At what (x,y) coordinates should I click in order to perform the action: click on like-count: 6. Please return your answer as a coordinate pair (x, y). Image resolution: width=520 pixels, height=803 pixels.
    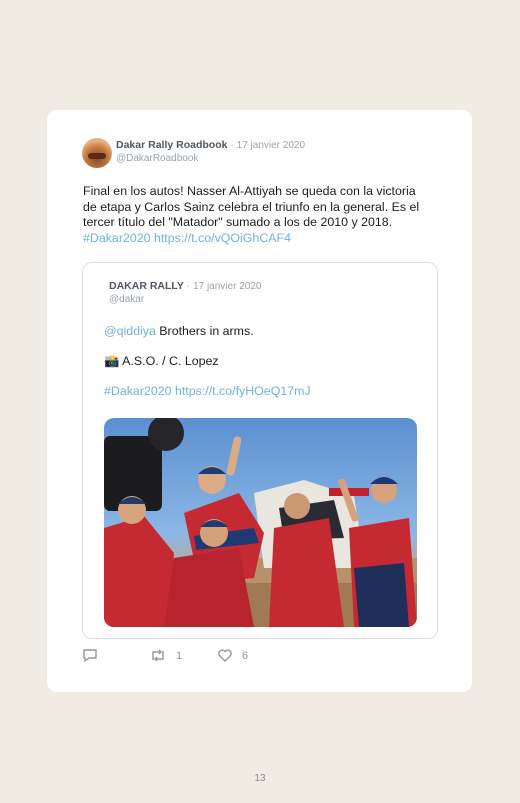
    Looking at the image, I should click on (245, 655).